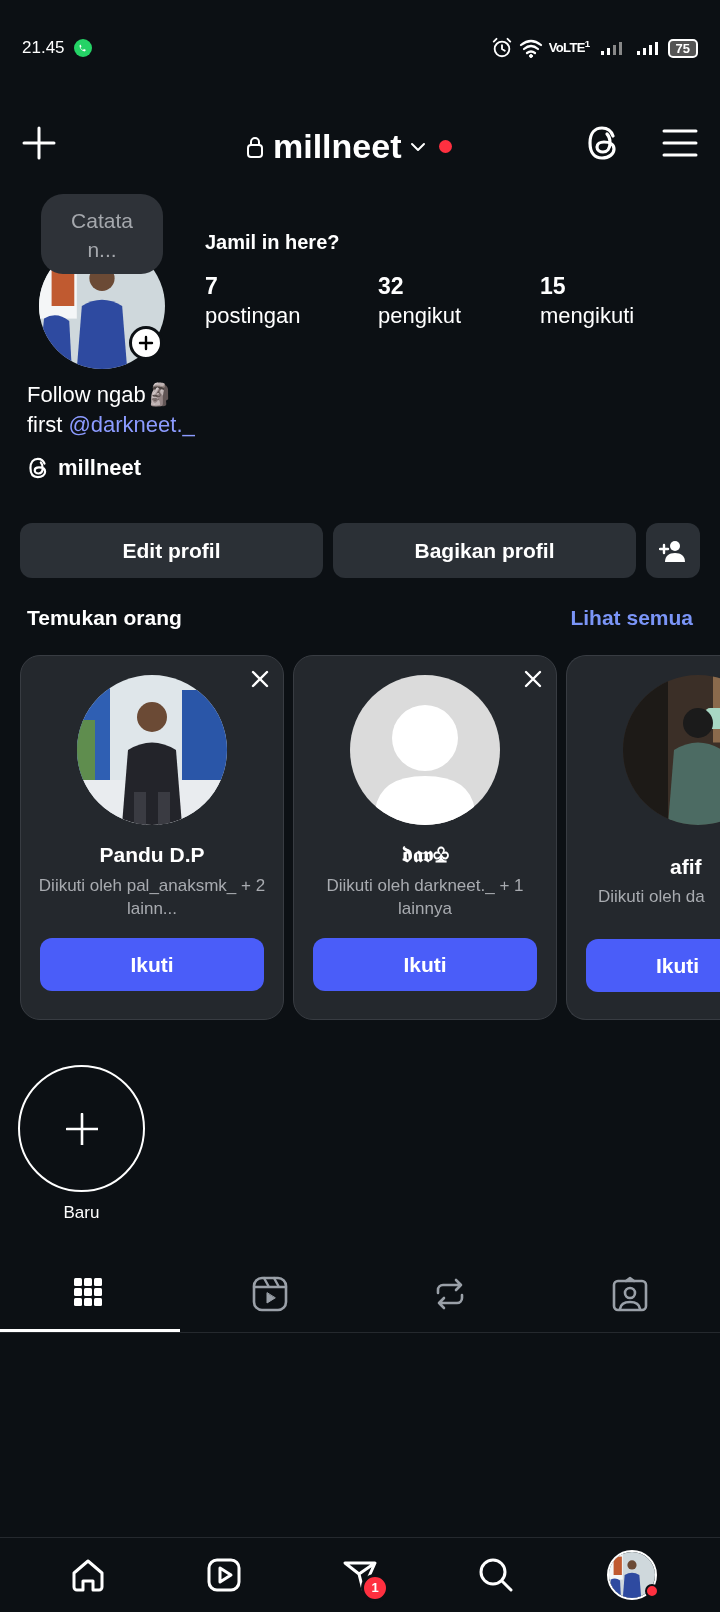  What do you see at coordinates (82, 48) in the screenshot?
I see `chat-app-icon` at bounding box center [82, 48].